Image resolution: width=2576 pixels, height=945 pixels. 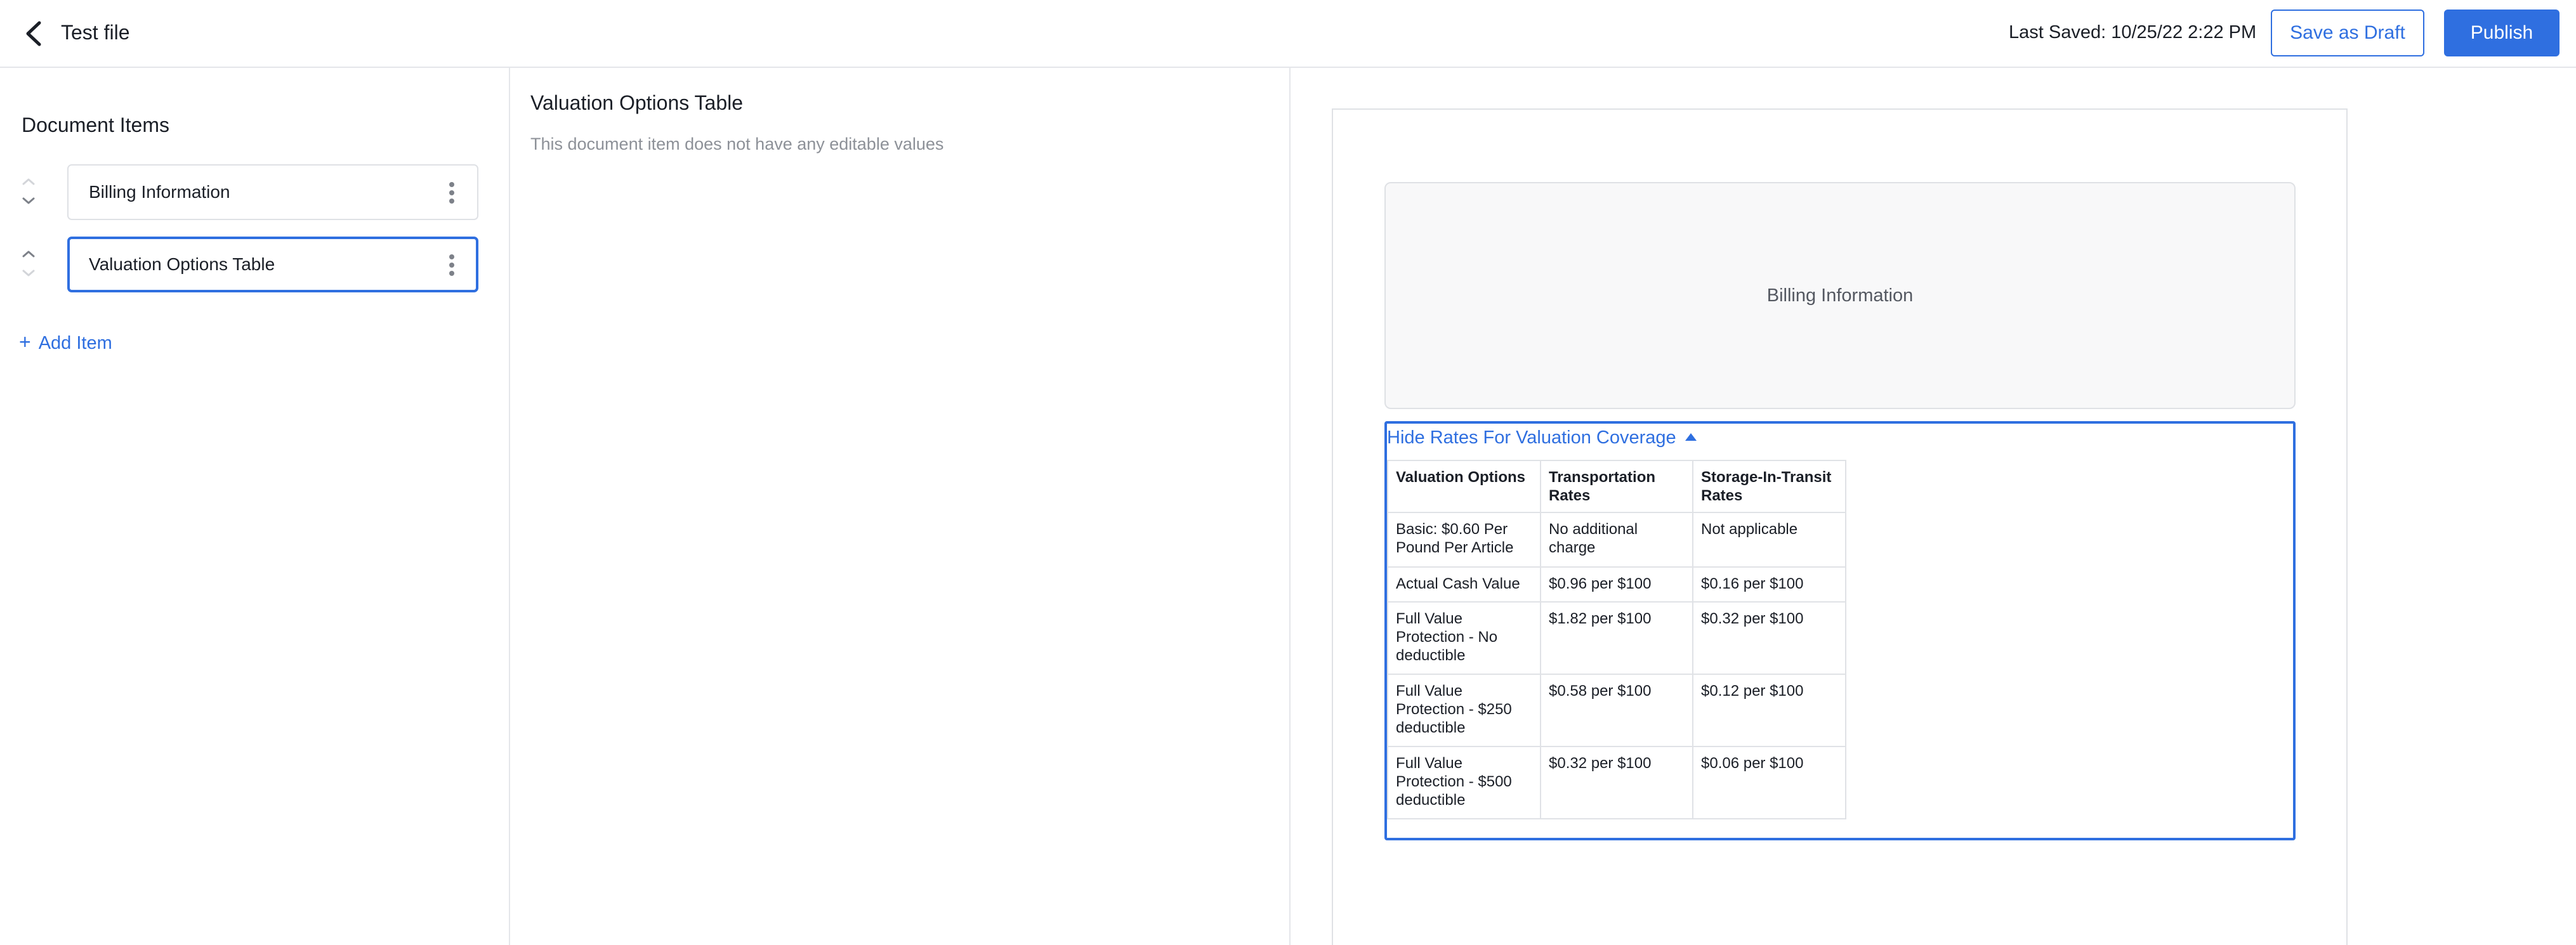 What do you see at coordinates (1464, 540) in the screenshot?
I see `table-cell: Basic: $0.60 Per Pound Per Article` at bounding box center [1464, 540].